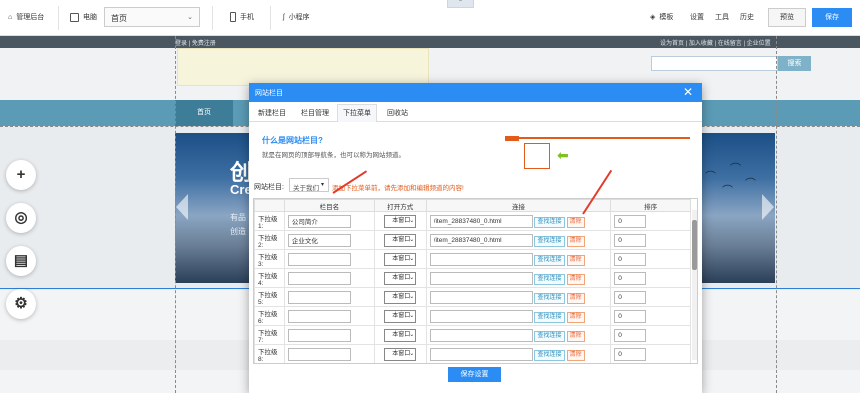 This screenshot has height=393, width=860. Describe the element at coordinates (119, 18) in the screenshot. I see `page-select-value: 首页` at that location.